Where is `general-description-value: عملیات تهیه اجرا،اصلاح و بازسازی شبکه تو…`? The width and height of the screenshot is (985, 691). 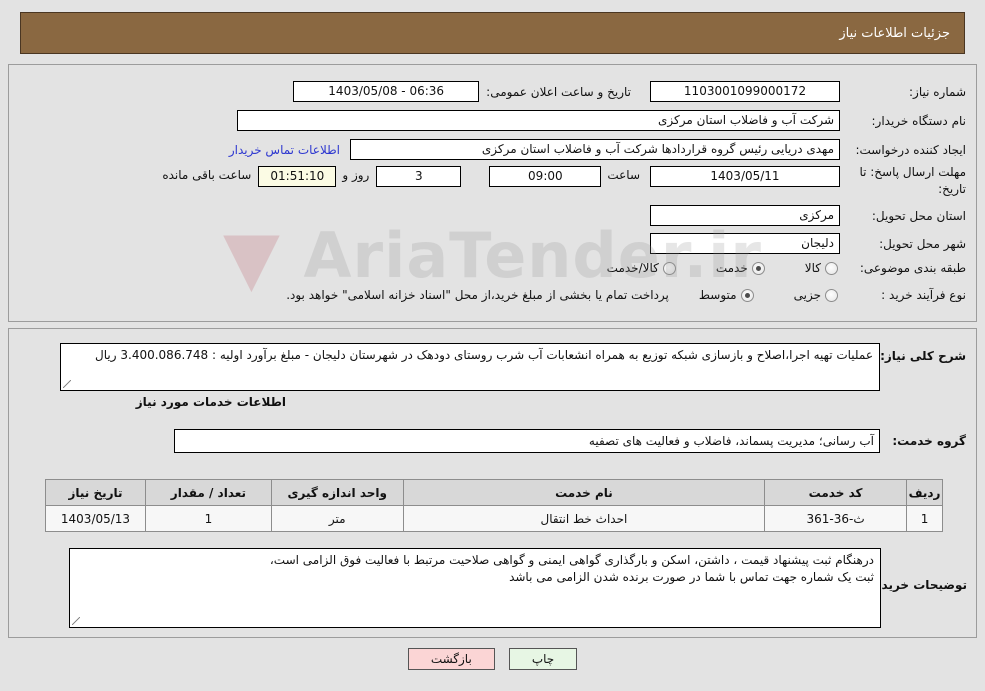
general-description-value: عملیات تهیه اجرا،اصلاح و بازسازی شبکه تو… is located at coordinates (470, 367).